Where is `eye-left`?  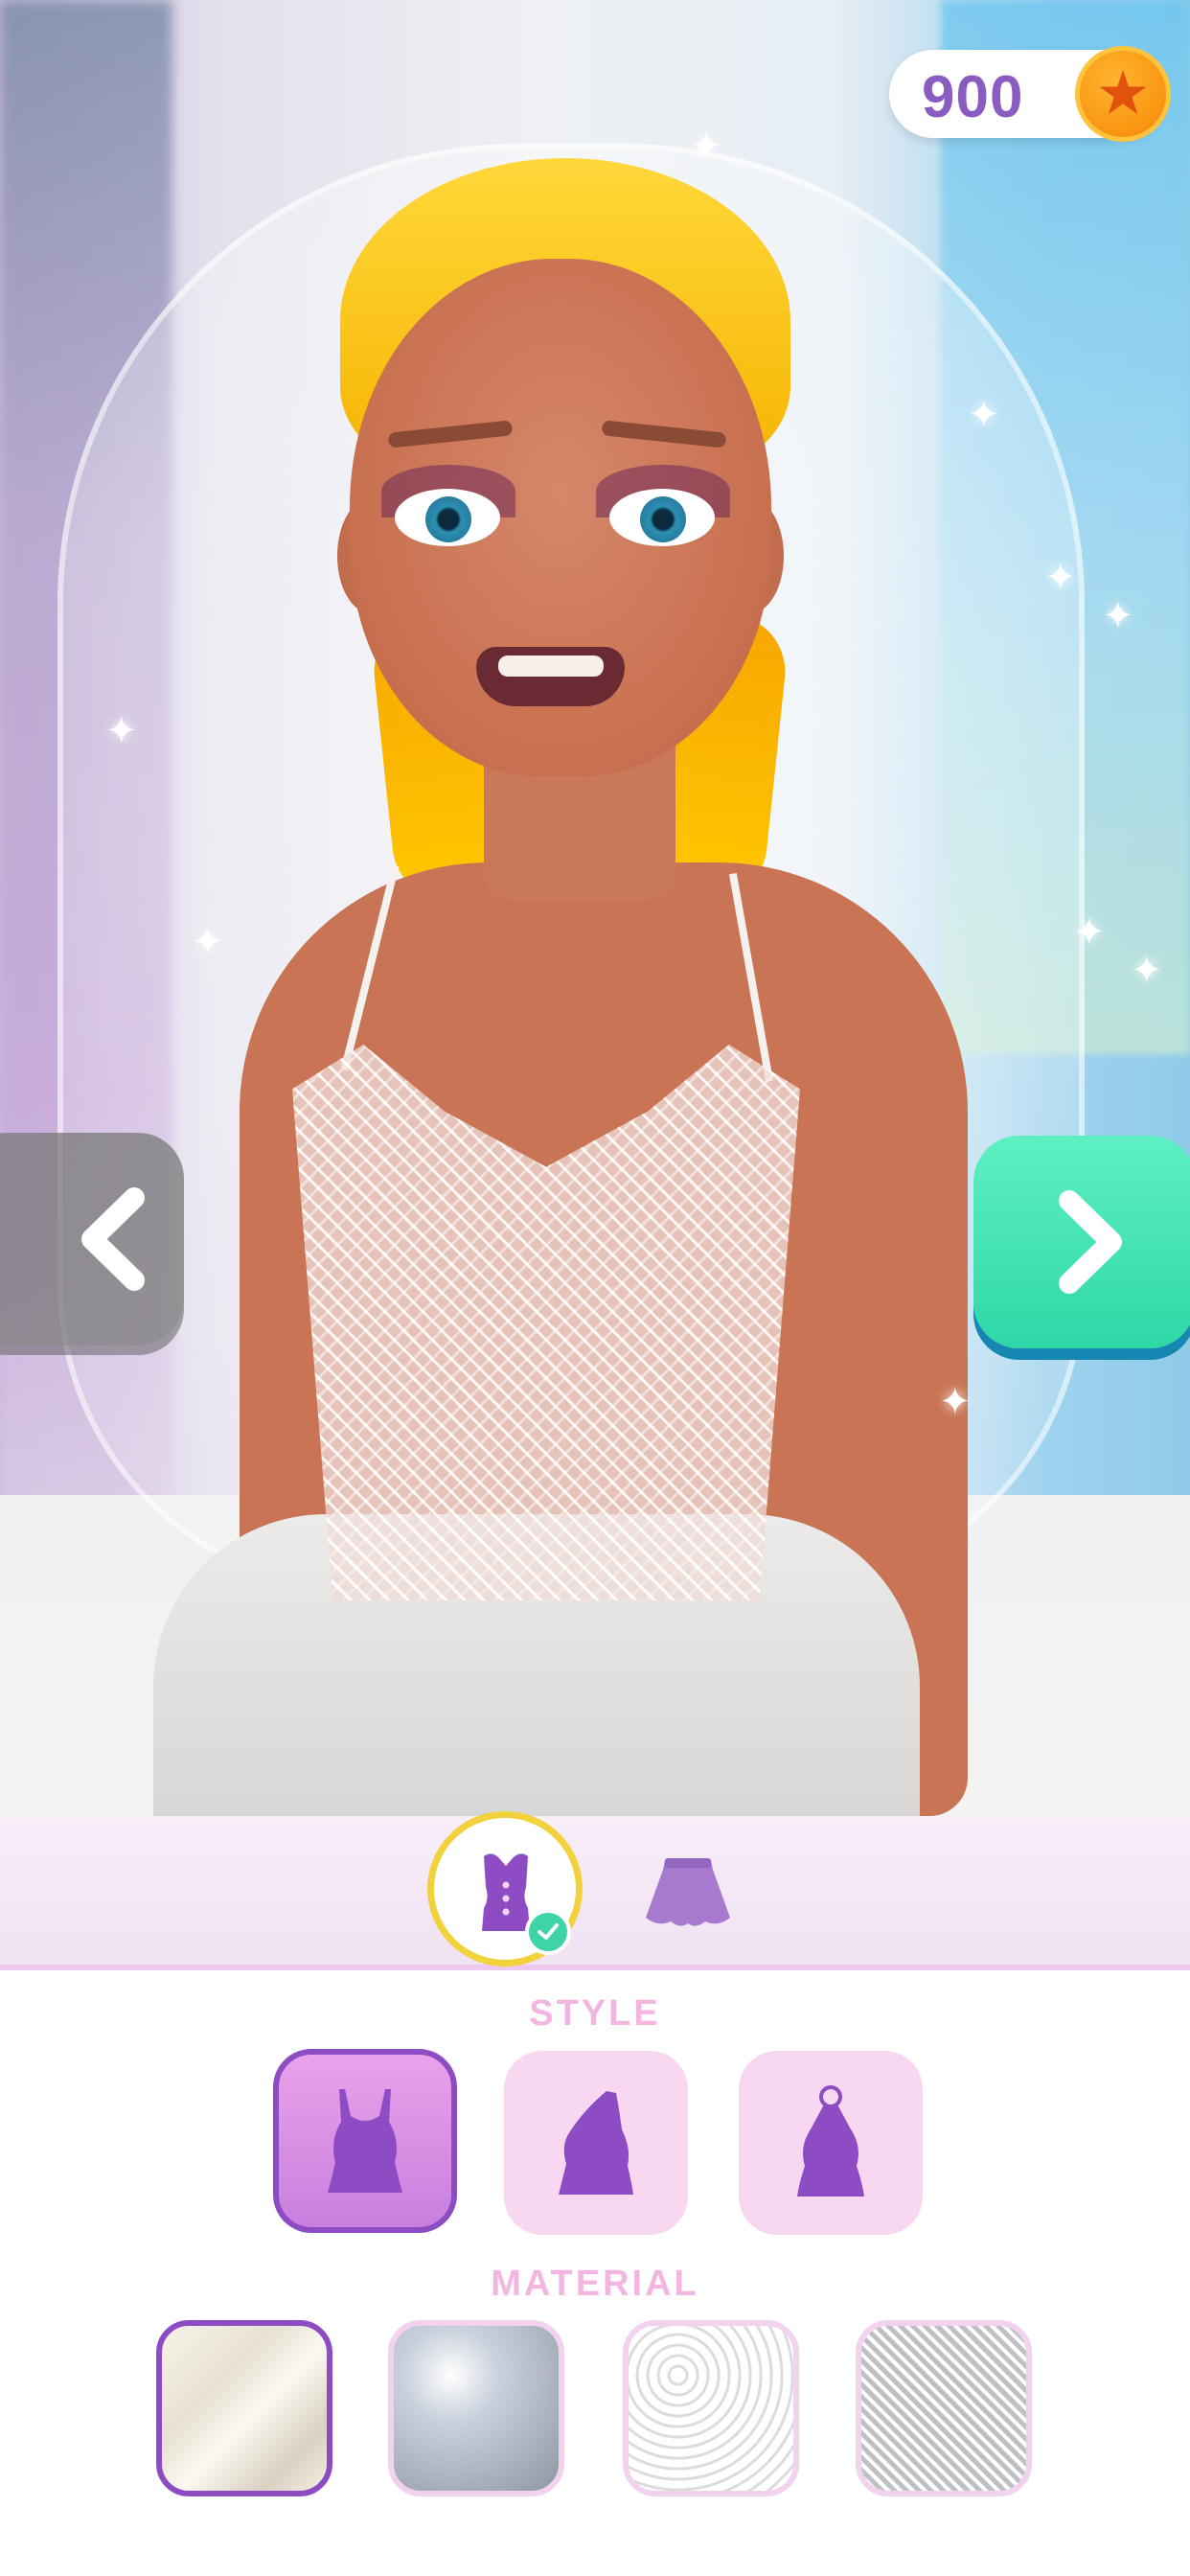 eye-left is located at coordinates (448, 517).